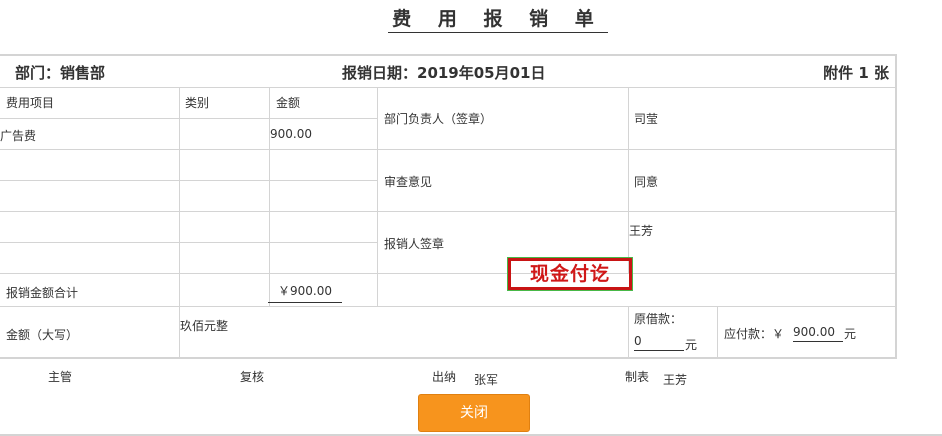  Describe the element at coordinates (474, 413) in the screenshot. I see `close-button: 关闭` at that location.